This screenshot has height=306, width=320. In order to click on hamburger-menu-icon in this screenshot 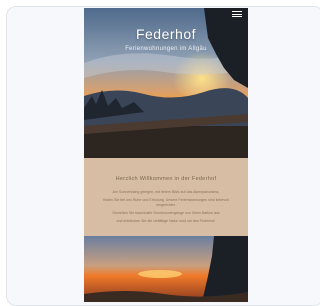, I will do `click(237, 14)`.